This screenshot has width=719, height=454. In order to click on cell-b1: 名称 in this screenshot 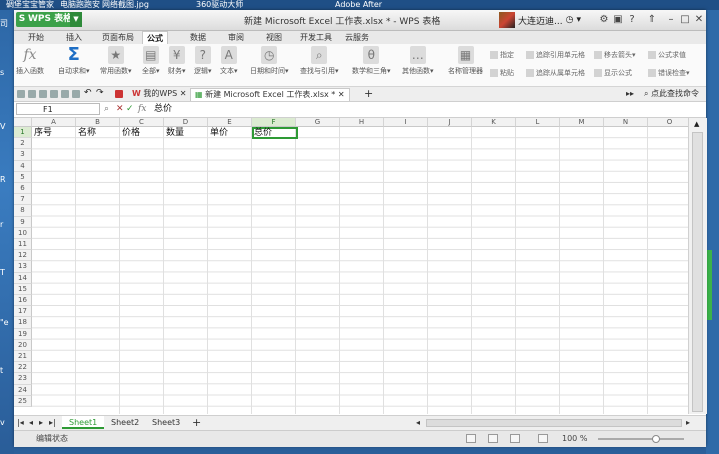, I will do `click(98, 133)`.